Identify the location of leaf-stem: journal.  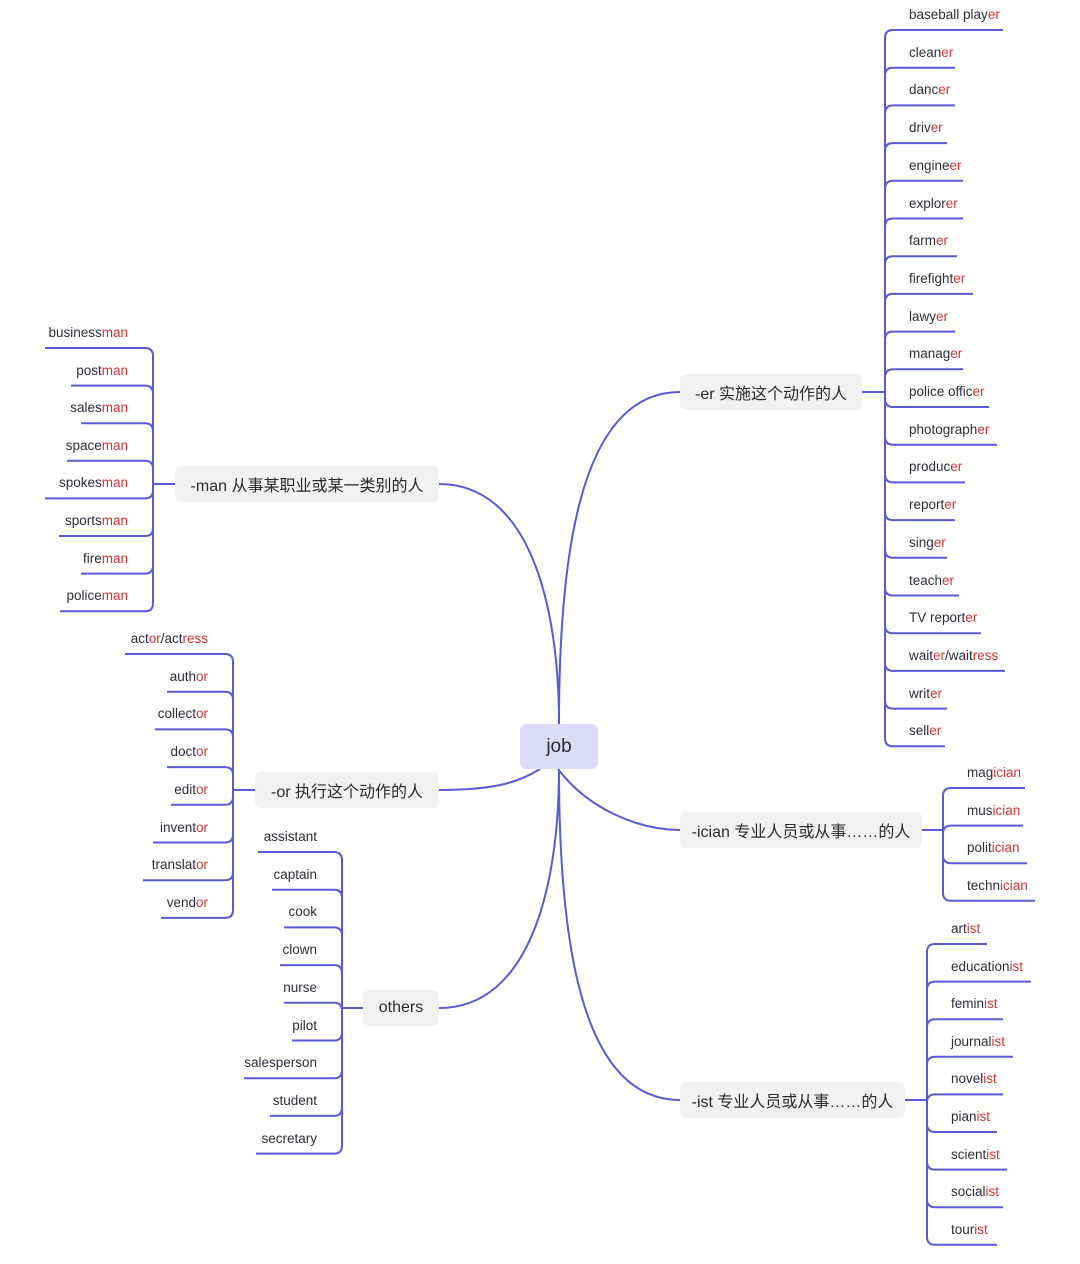
(971, 1041).